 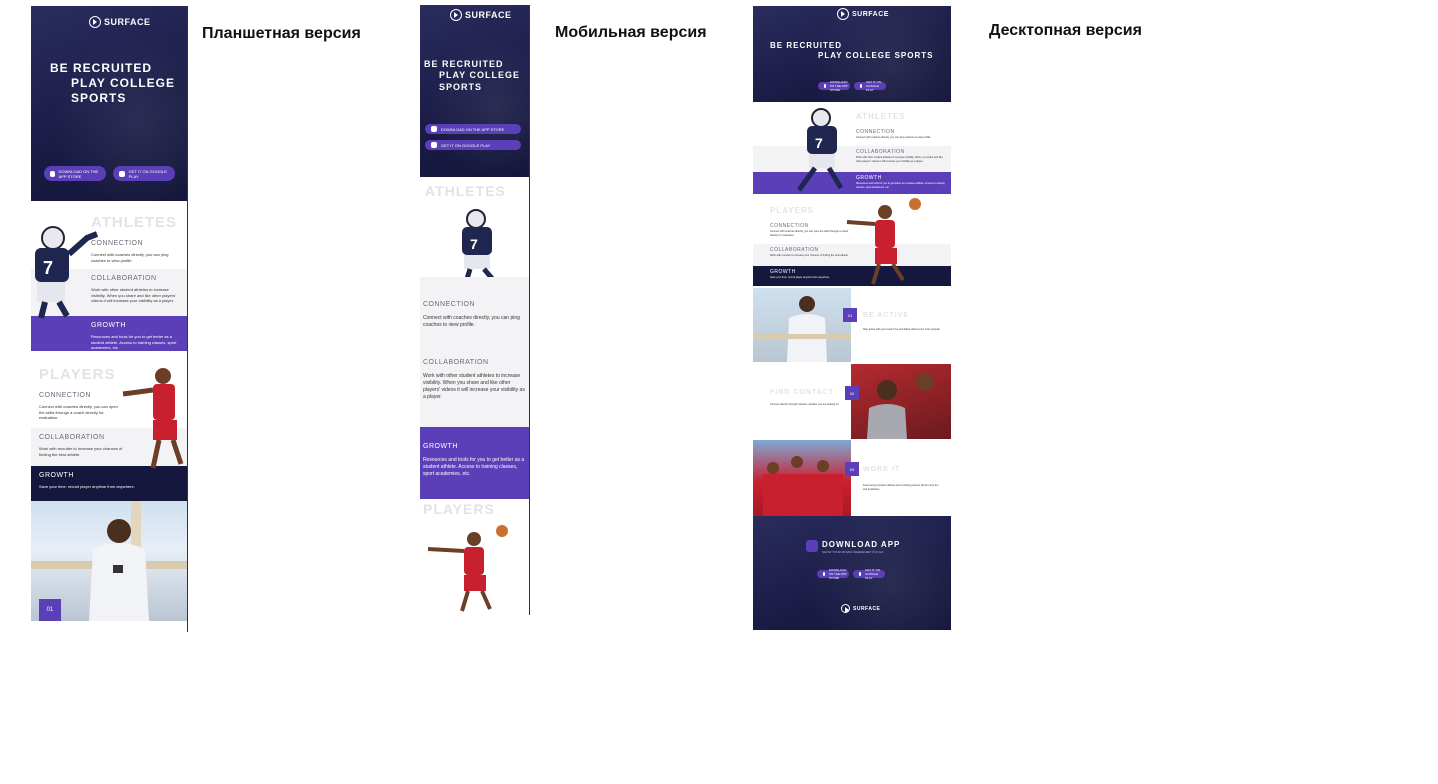 I want to click on tablet-google-play-button: GET IT ON GOOGLE PLAY, so click(x=144, y=173).